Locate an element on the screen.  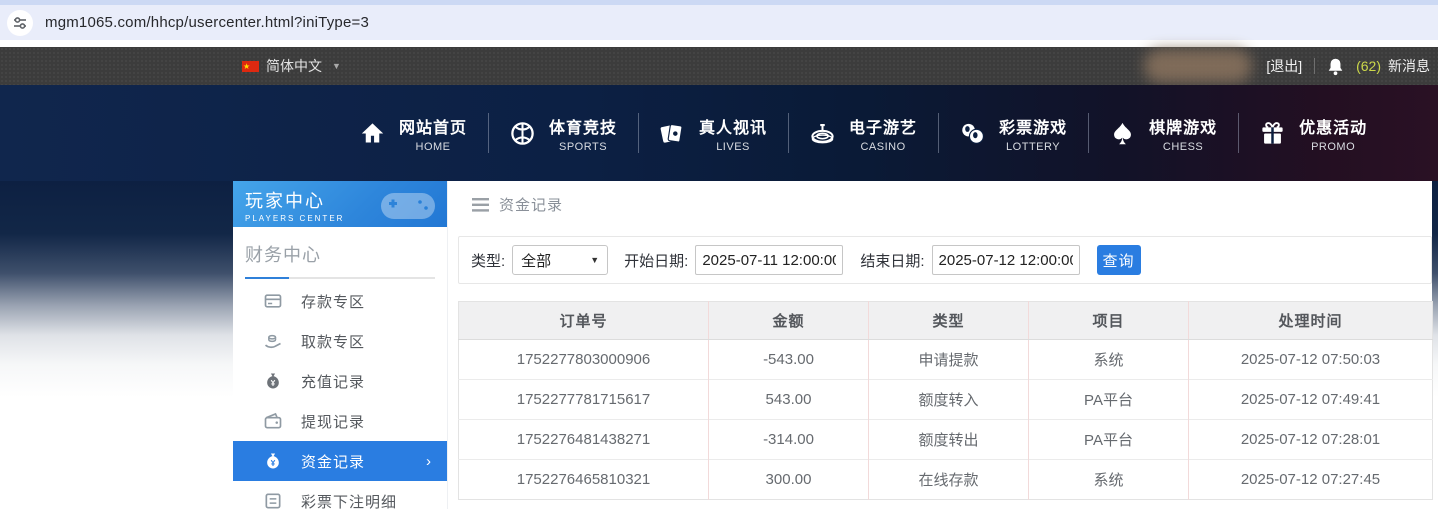
nav-item-promo: 优惠活动 PROMO is located at coordinates (1313, 133).